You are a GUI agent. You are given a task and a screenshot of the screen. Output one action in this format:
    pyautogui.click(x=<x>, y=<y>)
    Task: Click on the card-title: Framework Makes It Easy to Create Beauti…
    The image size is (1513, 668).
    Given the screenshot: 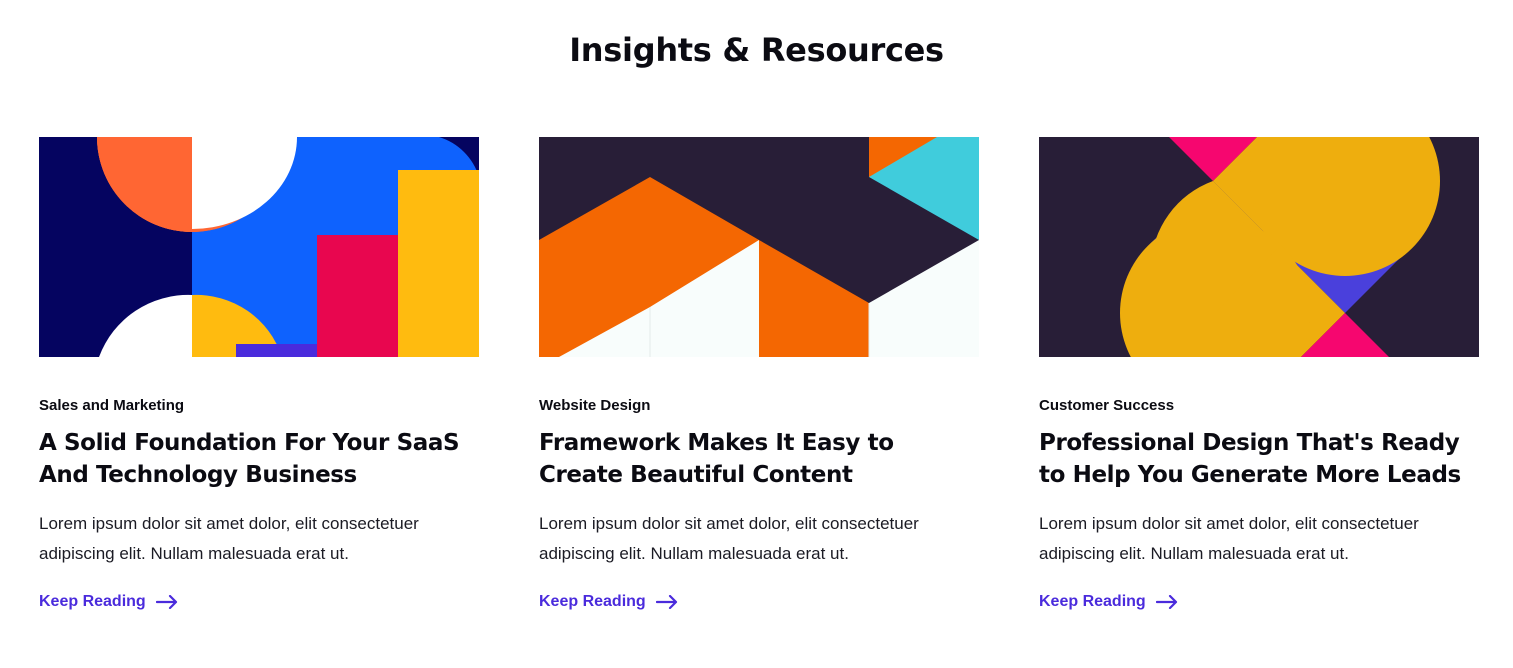 What is the action you would take?
    pyautogui.click(x=759, y=459)
    